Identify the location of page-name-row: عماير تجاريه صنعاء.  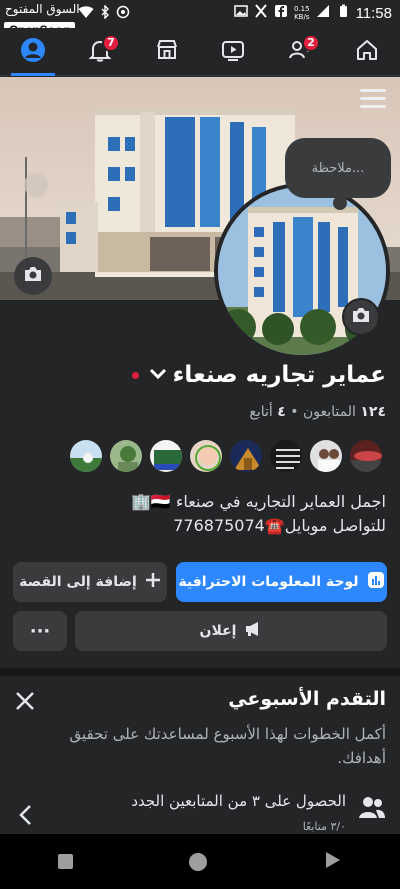
(258, 375).